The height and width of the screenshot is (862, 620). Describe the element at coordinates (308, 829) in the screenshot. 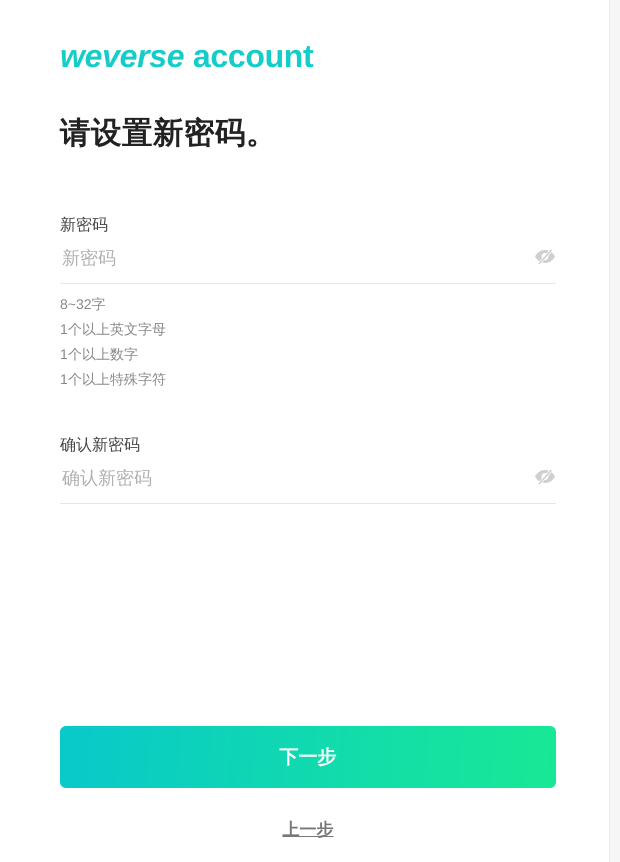

I see `back-link: 上一步` at that location.